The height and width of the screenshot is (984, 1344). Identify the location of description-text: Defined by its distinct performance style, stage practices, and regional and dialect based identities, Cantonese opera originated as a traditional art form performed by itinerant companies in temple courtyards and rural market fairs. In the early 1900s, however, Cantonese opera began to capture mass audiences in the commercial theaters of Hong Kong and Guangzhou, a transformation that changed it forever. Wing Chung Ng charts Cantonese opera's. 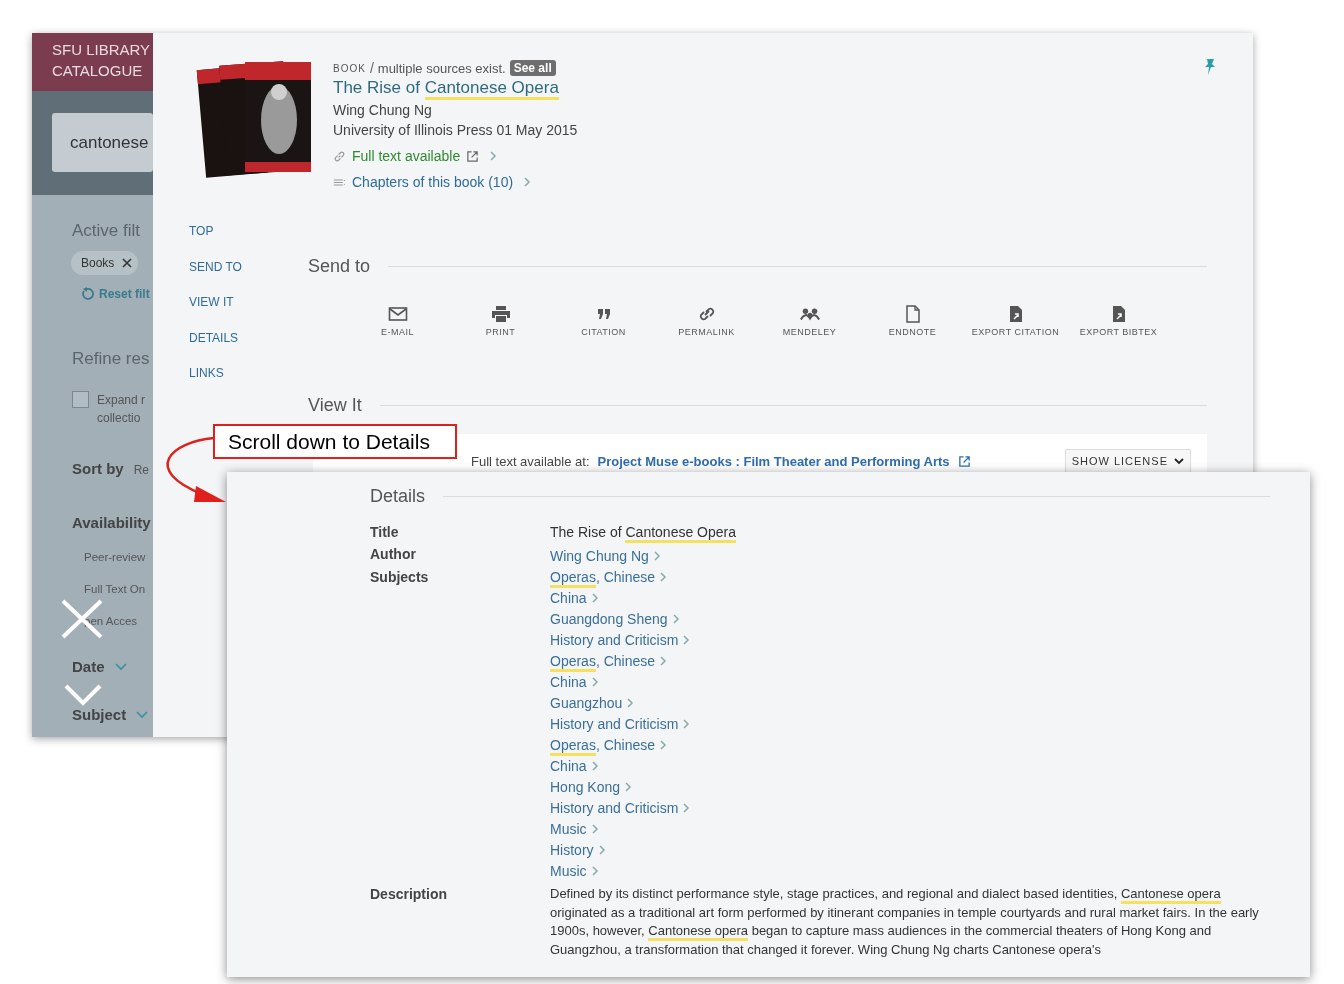
(905, 922).